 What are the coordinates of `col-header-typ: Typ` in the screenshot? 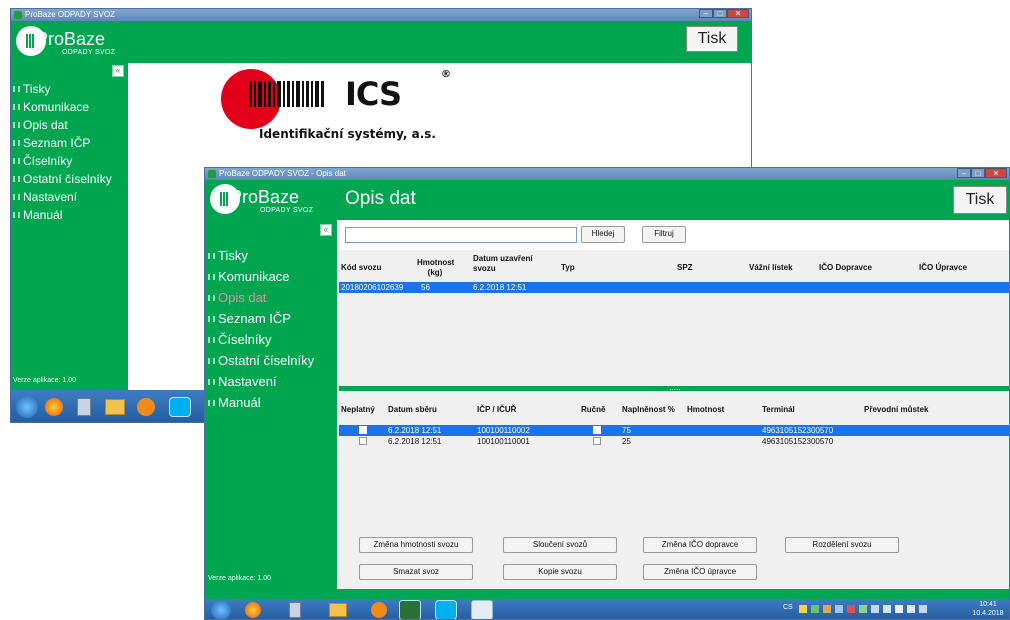 It's located at (568, 268).